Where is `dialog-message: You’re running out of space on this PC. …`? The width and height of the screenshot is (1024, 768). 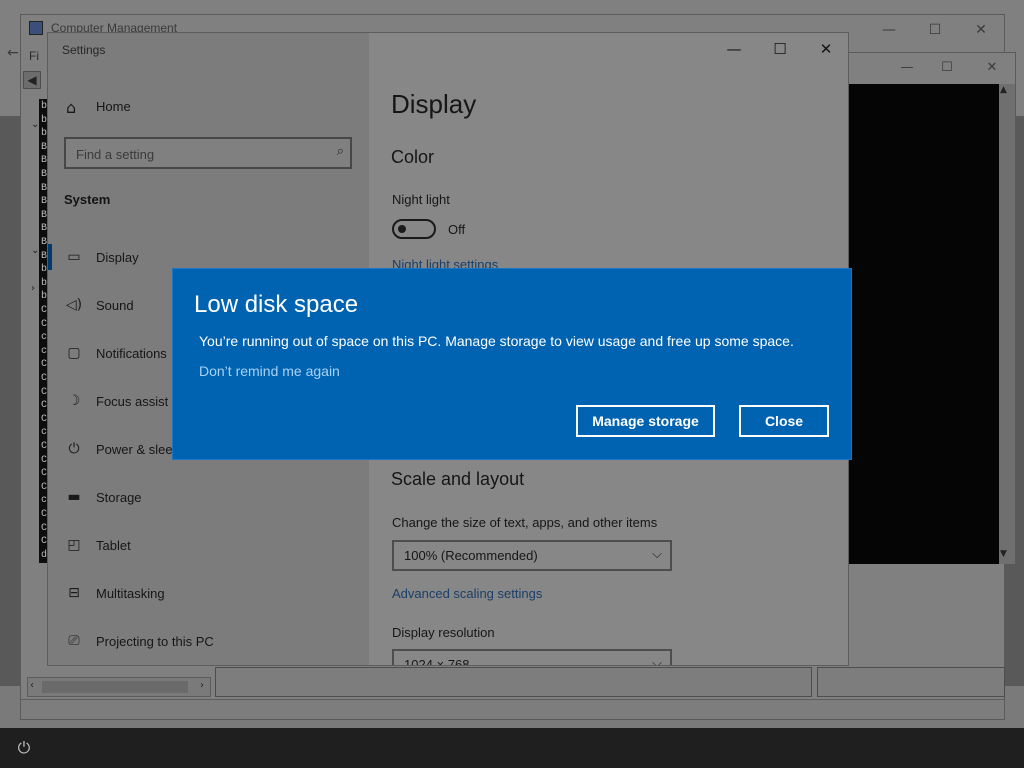 dialog-message: You’re running out of space on this PC. … is located at coordinates (496, 341).